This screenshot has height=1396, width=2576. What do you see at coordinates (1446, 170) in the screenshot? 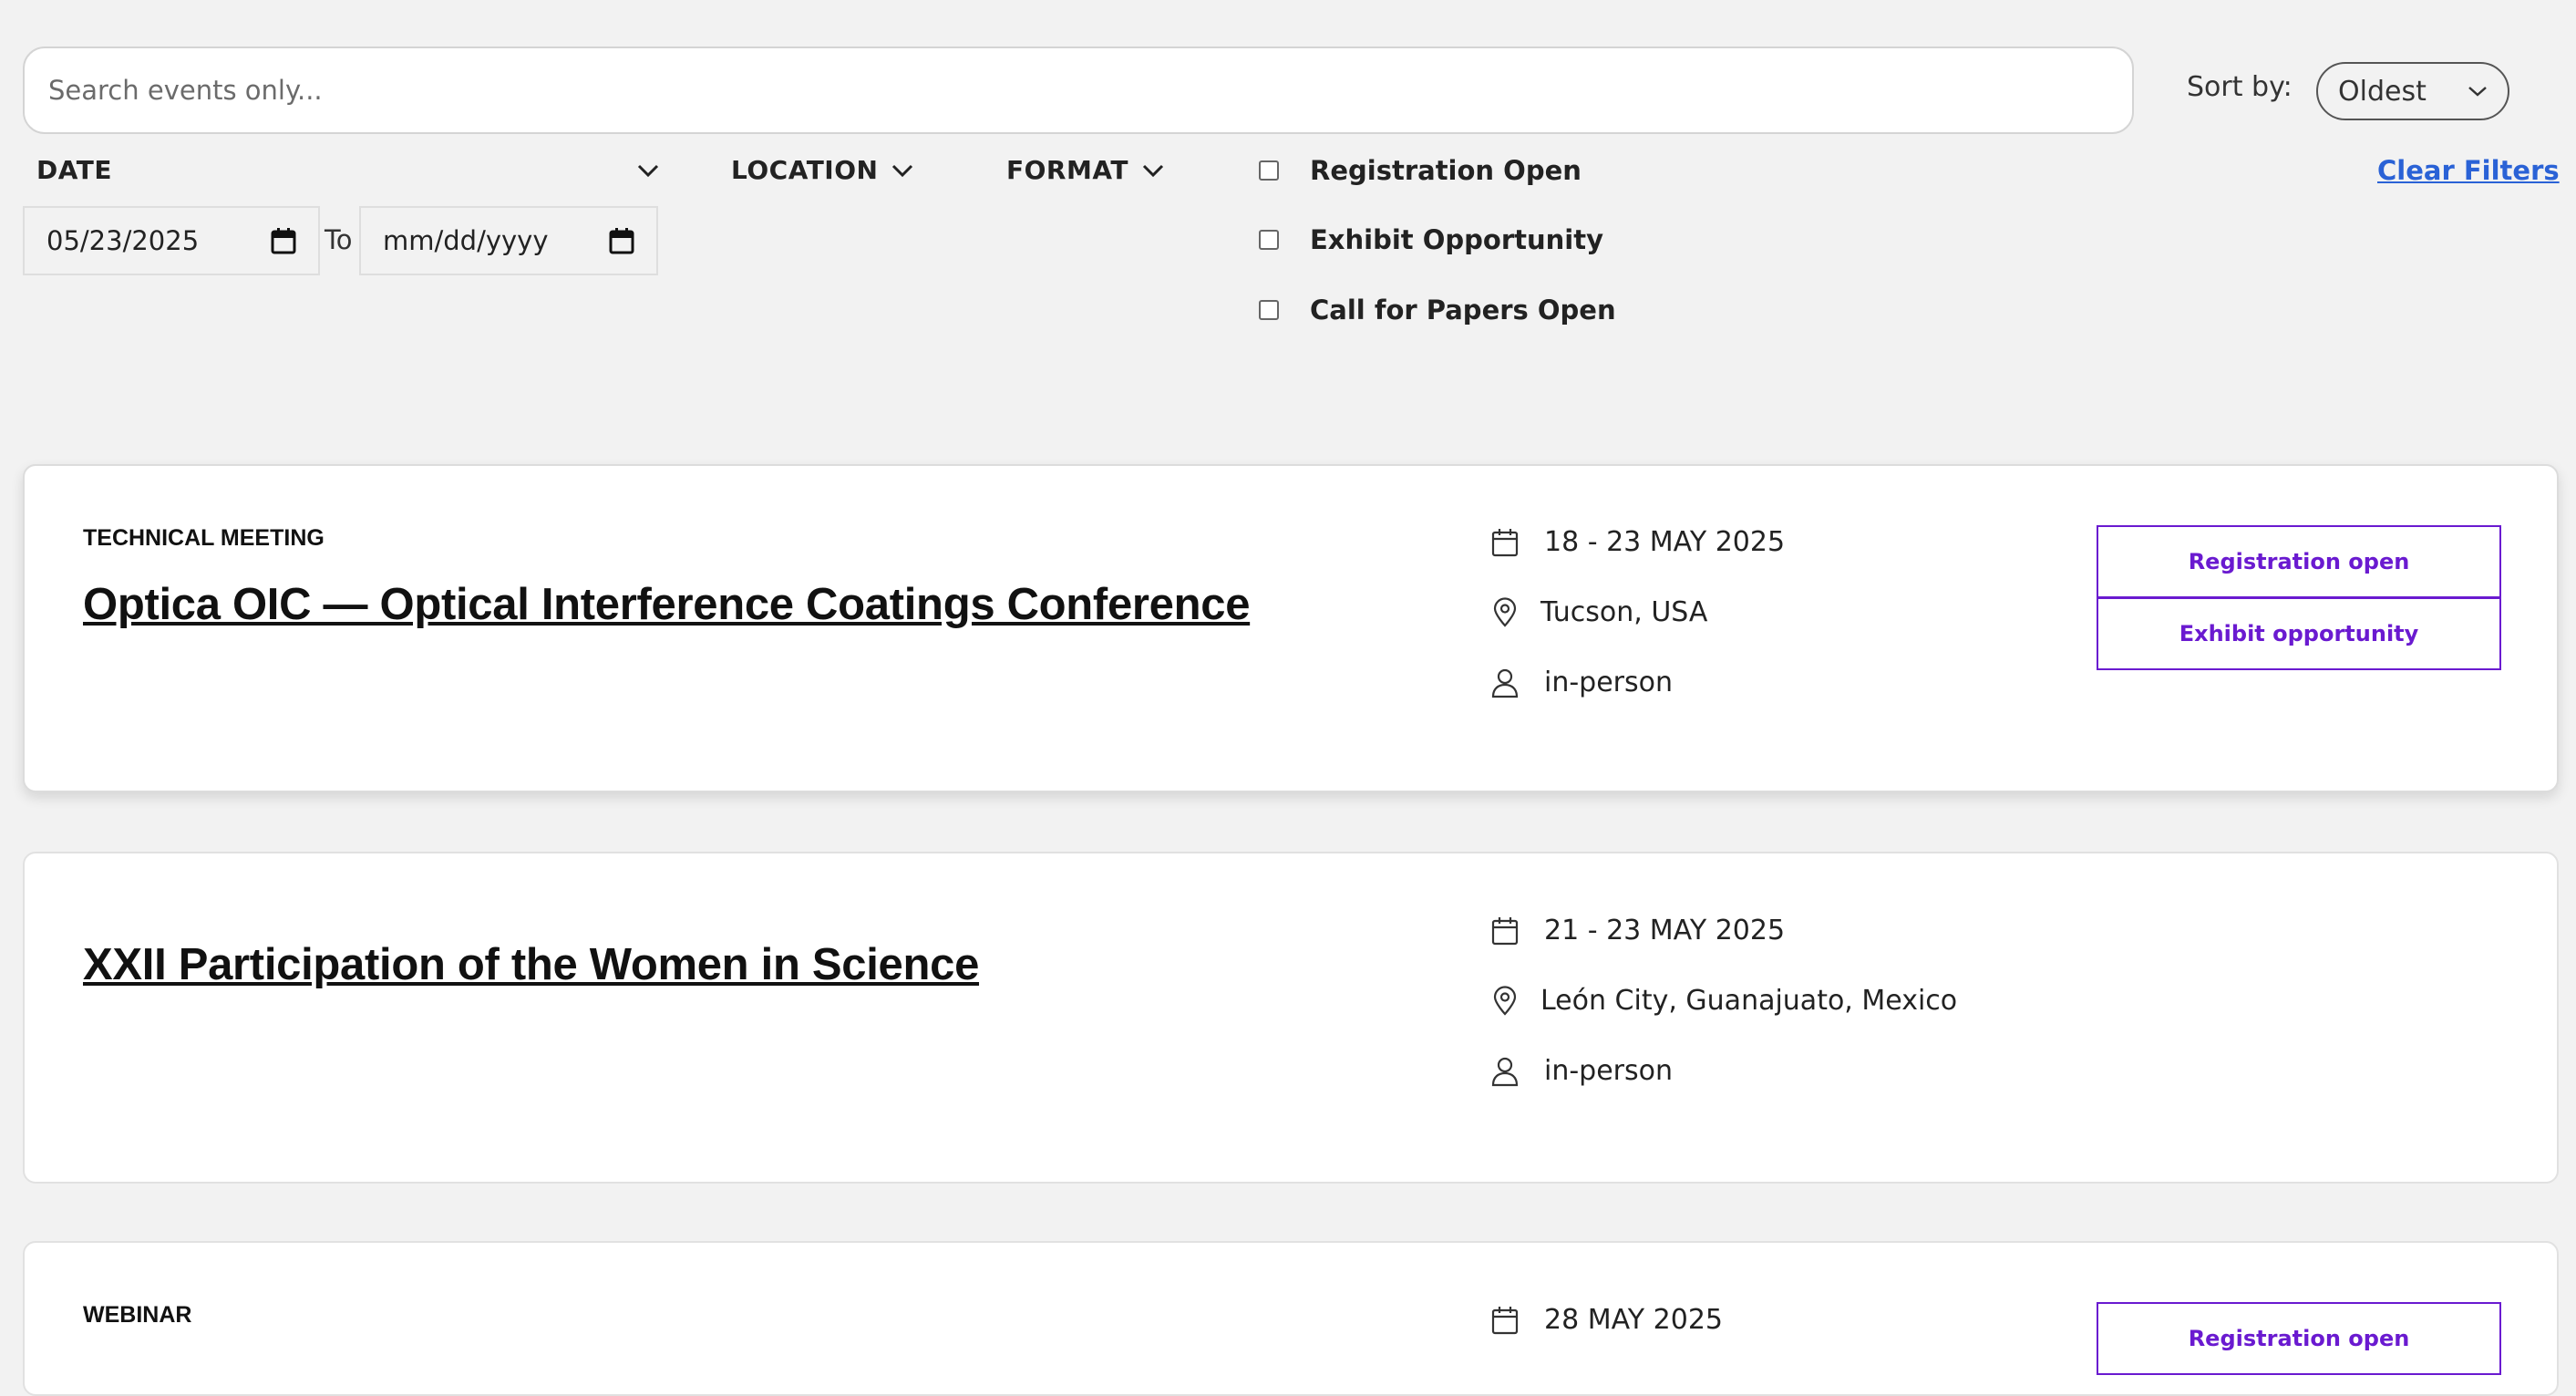
I see `checkbox-label: Registration Open` at bounding box center [1446, 170].